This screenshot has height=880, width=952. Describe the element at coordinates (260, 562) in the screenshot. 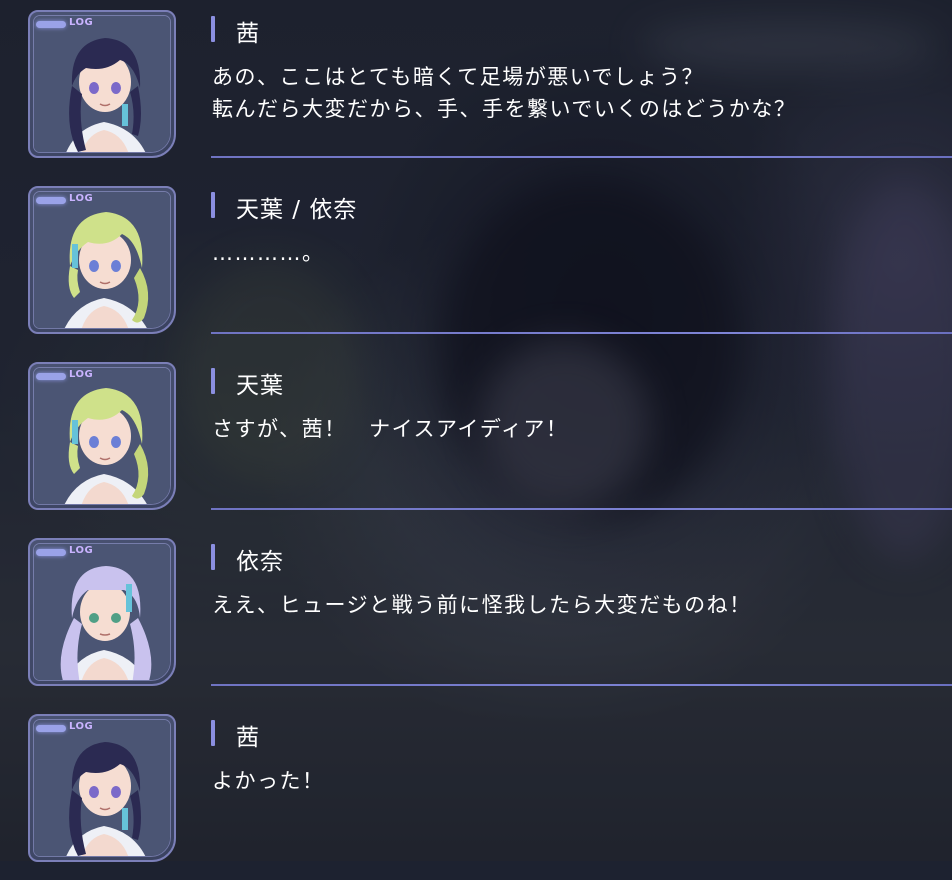

I see `speaker-name: 依奈` at that location.